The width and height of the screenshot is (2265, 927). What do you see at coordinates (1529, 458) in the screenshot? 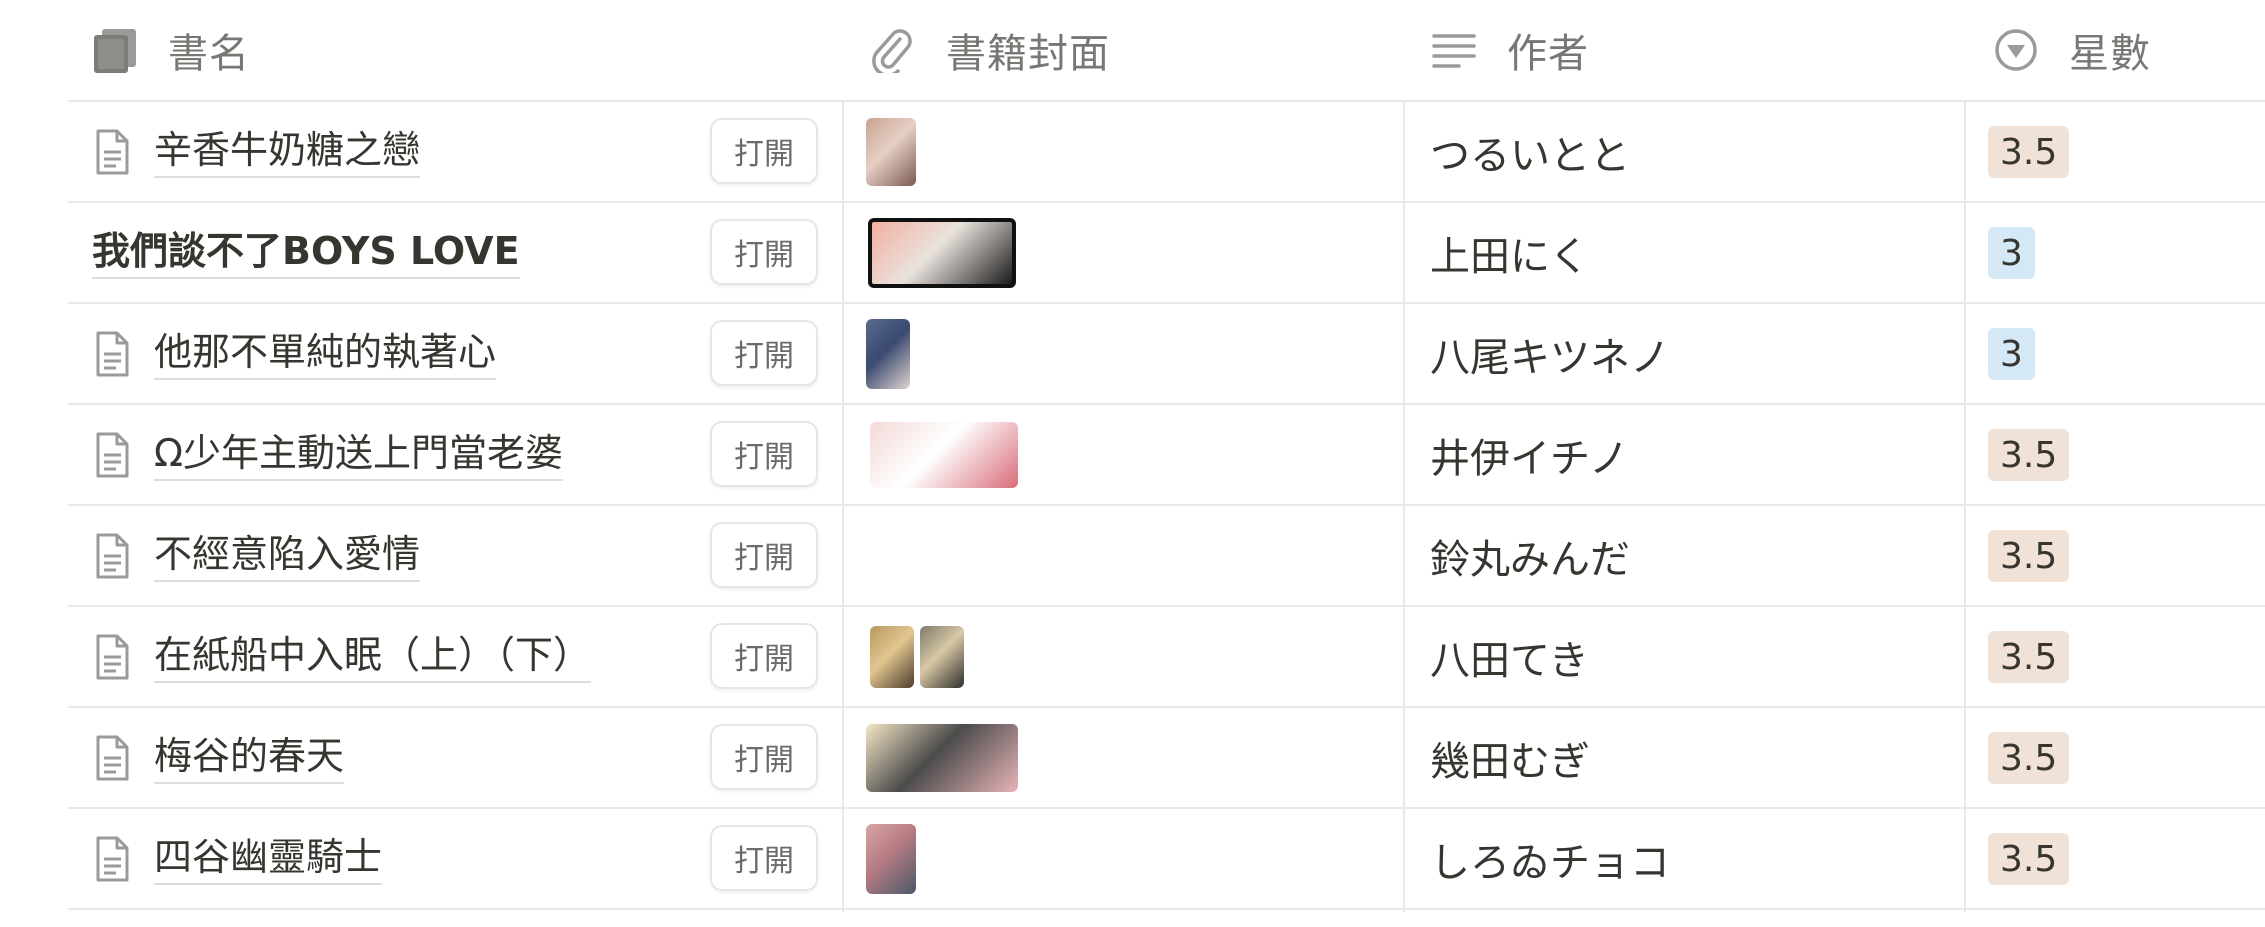
I see `author-name: 井伊イチノ` at bounding box center [1529, 458].